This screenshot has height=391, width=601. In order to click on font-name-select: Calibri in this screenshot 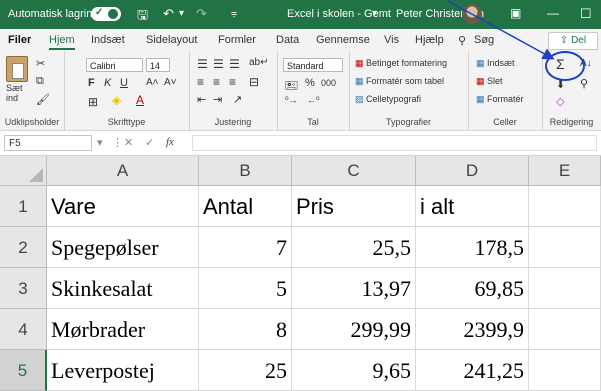, I will do `click(114, 65)`.